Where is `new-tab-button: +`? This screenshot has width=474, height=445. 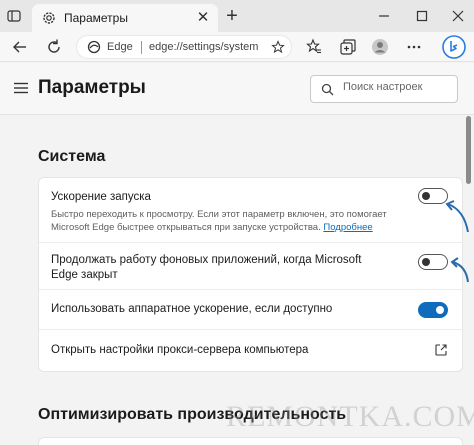 new-tab-button: + is located at coordinates (232, 16).